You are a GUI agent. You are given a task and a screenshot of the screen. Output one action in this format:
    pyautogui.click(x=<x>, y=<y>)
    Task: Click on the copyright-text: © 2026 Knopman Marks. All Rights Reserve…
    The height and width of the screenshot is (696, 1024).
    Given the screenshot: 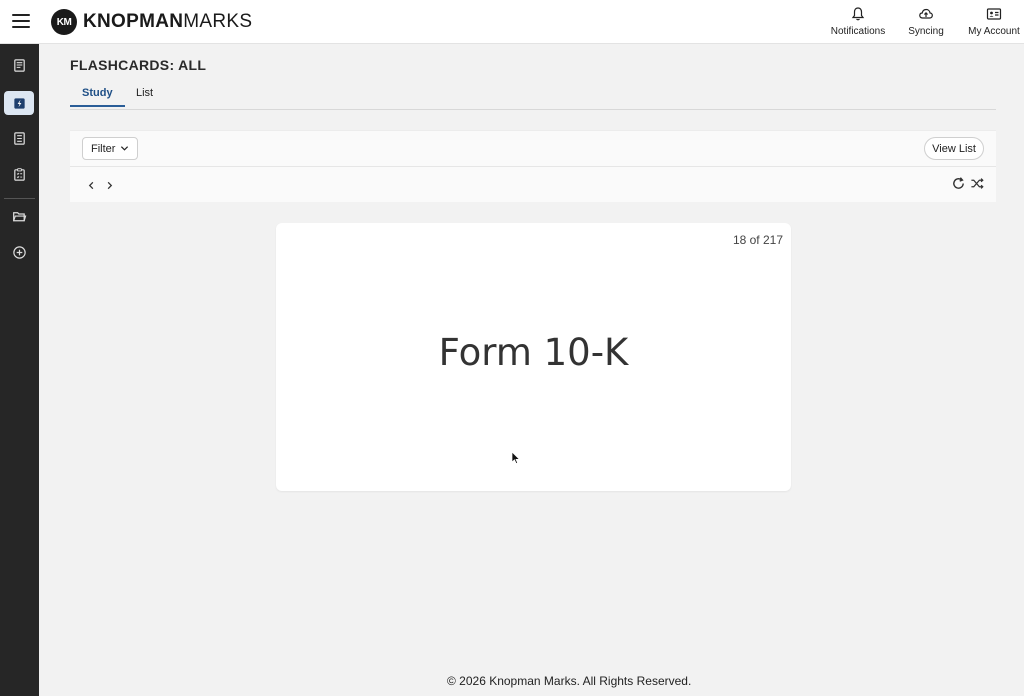 What is the action you would take?
    pyautogui.click(x=569, y=681)
    